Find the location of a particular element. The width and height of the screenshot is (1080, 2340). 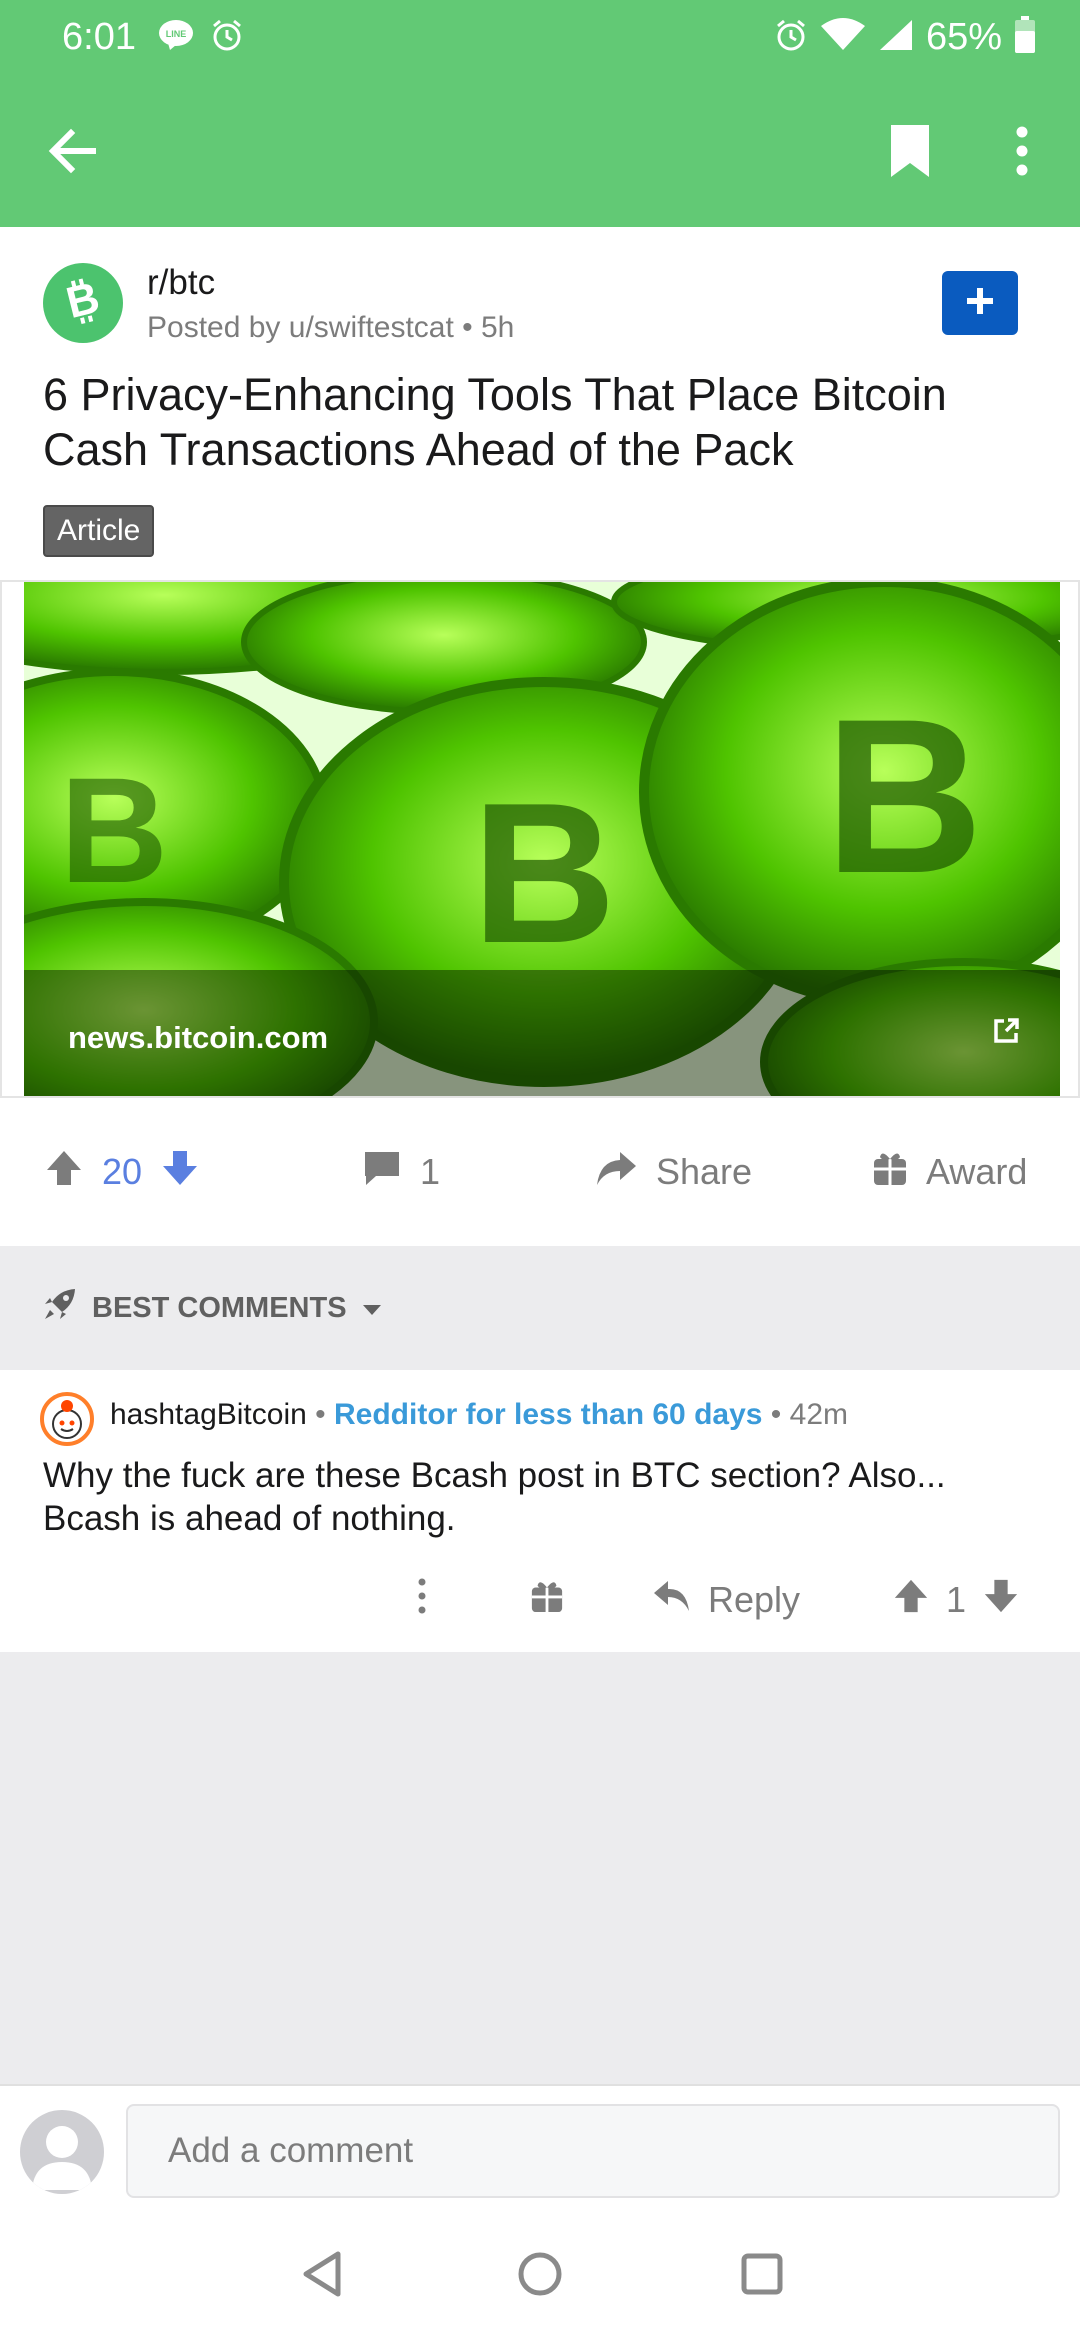

downvote-button is located at coordinates (180, 1172).